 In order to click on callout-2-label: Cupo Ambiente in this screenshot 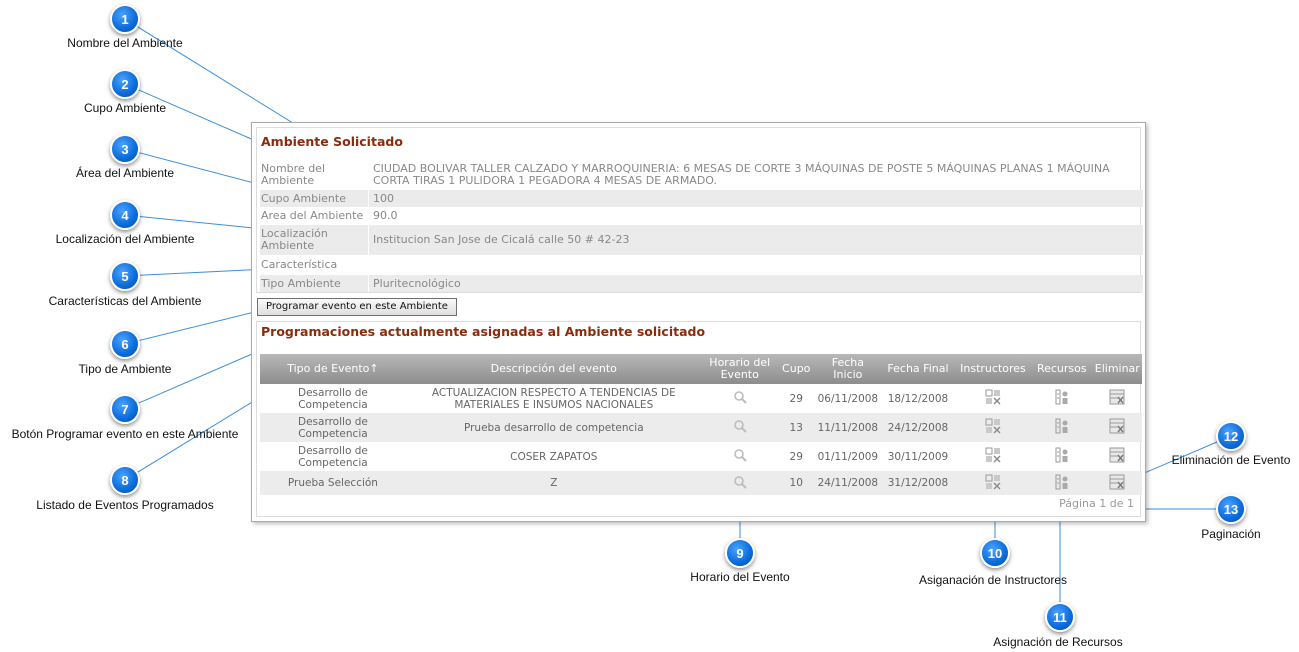, I will do `click(125, 108)`.